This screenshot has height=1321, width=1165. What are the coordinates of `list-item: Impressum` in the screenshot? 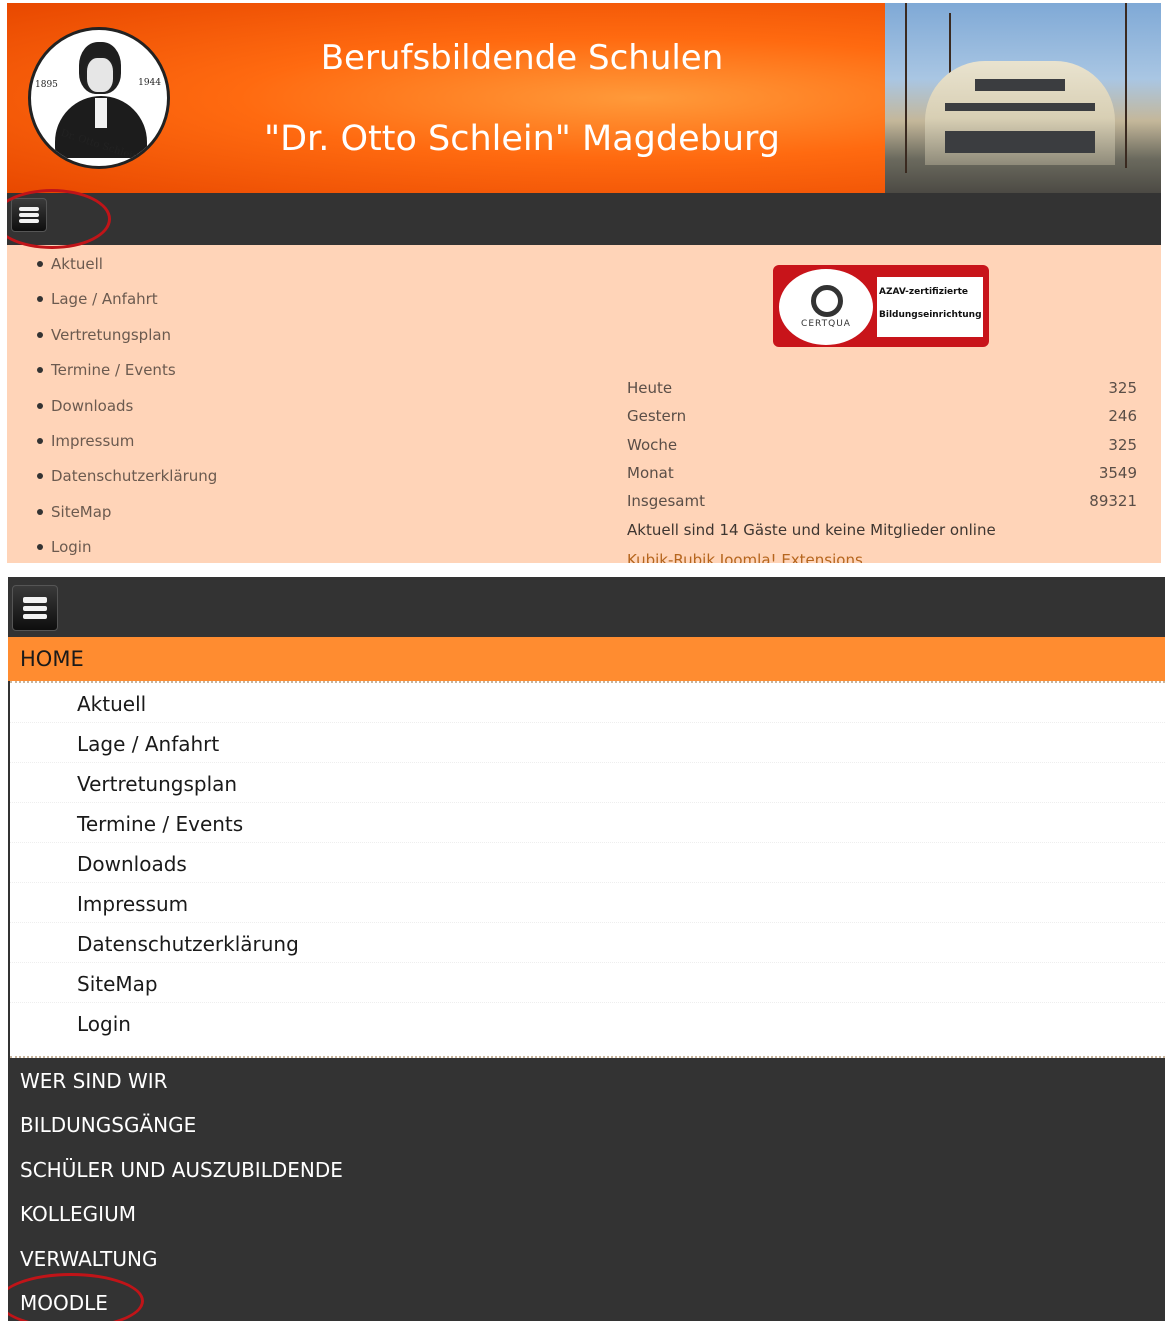 It's located at (126, 449).